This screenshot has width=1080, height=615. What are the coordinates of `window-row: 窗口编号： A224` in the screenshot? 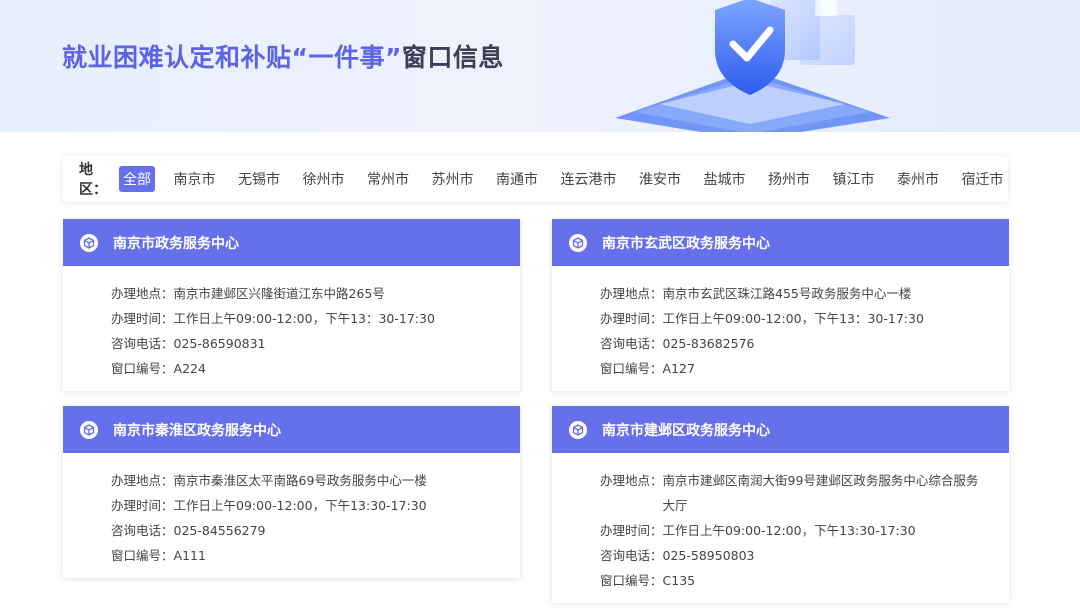 It's located at (315, 368).